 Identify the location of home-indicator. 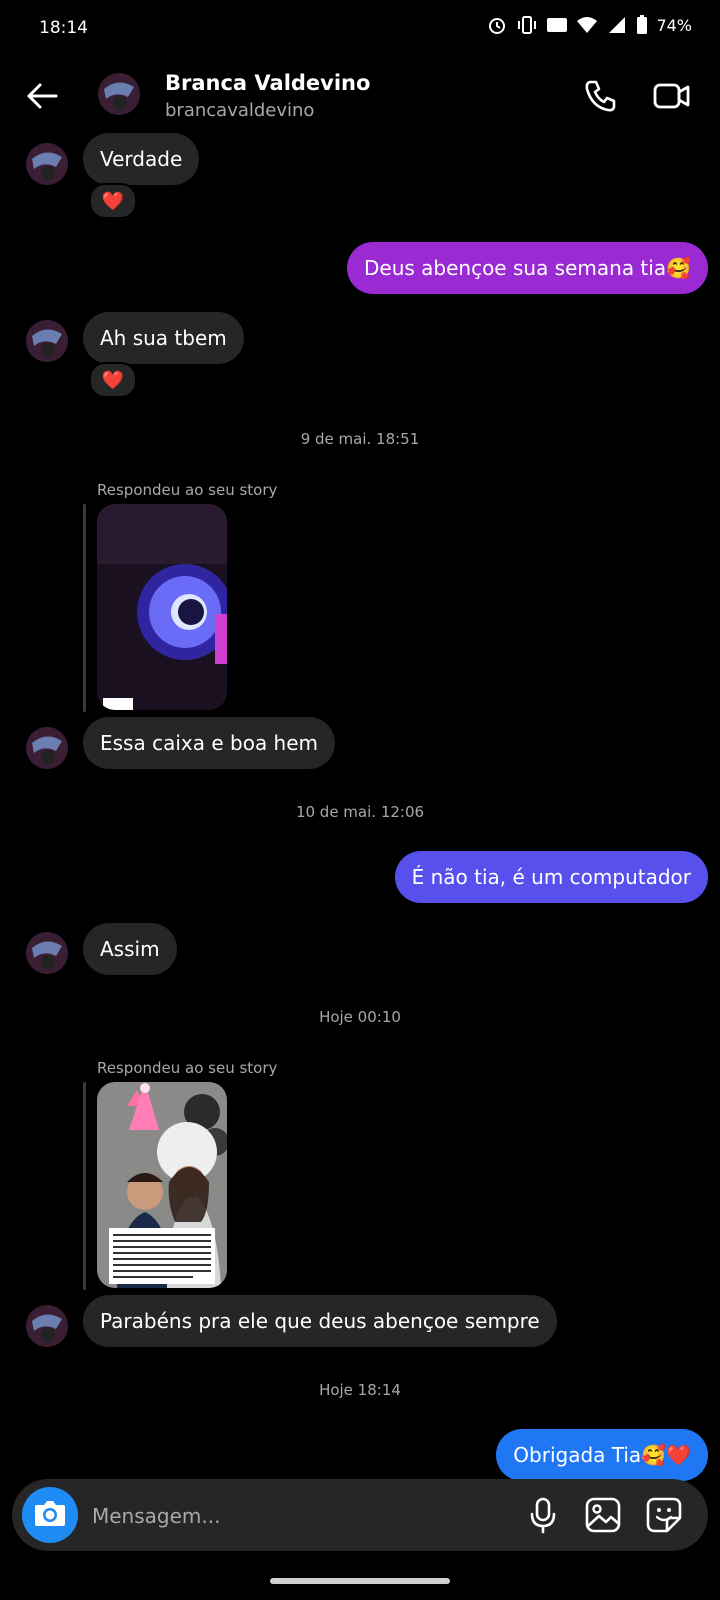
(360, 1581).